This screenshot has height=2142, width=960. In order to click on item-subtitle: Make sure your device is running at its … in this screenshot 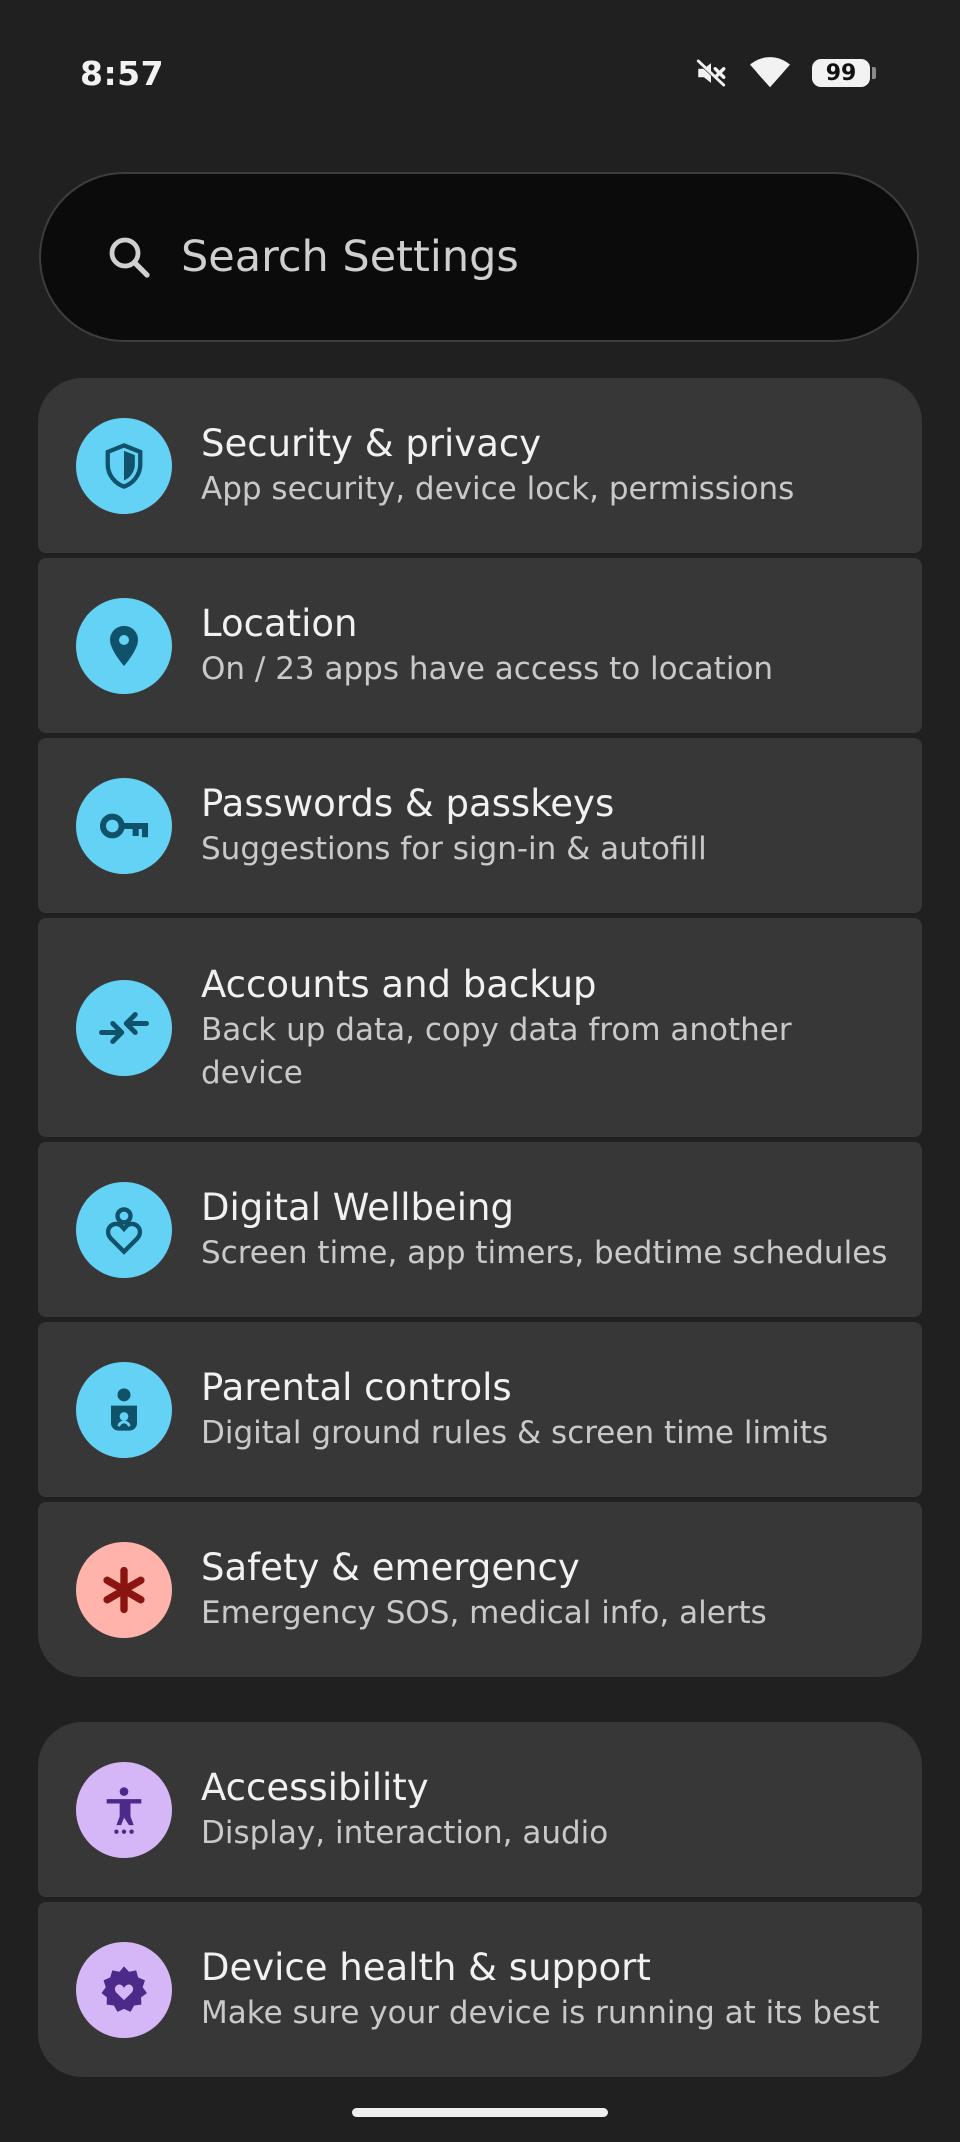, I will do `click(540, 2013)`.